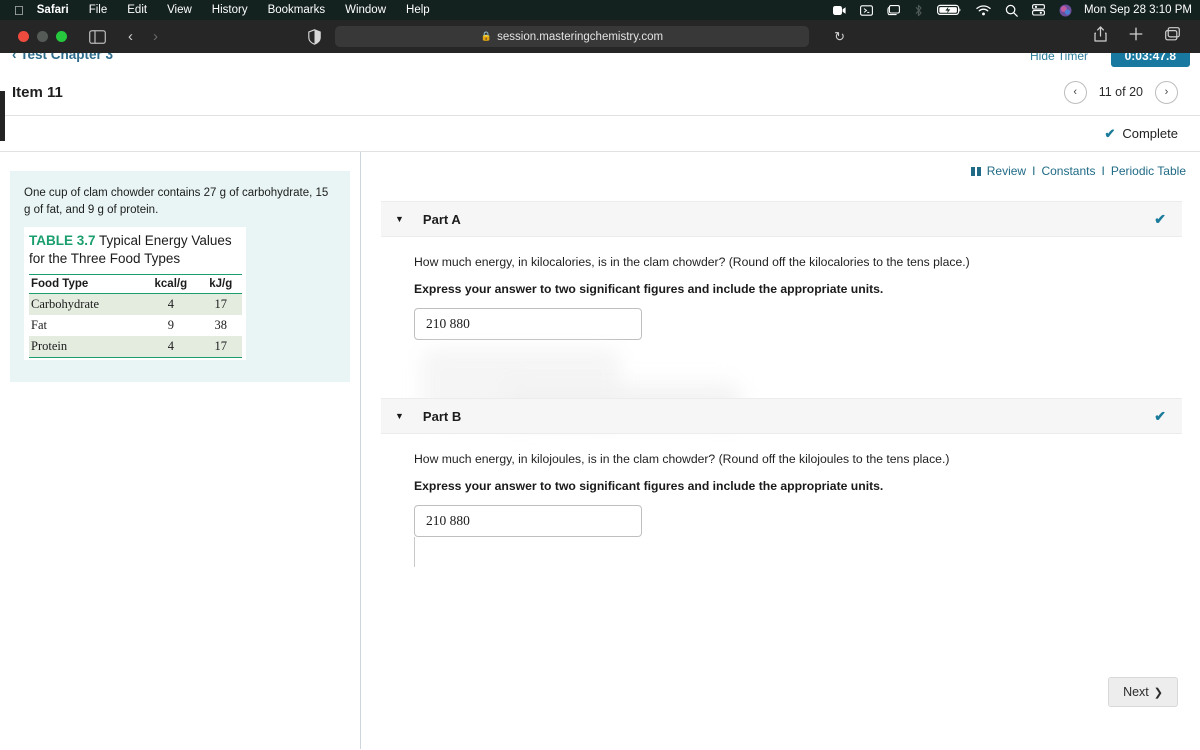 The image size is (1200, 750). What do you see at coordinates (580, 36) in the screenshot?
I see `address-bar-url: session.masteringchemistry.com` at bounding box center [580, 36].